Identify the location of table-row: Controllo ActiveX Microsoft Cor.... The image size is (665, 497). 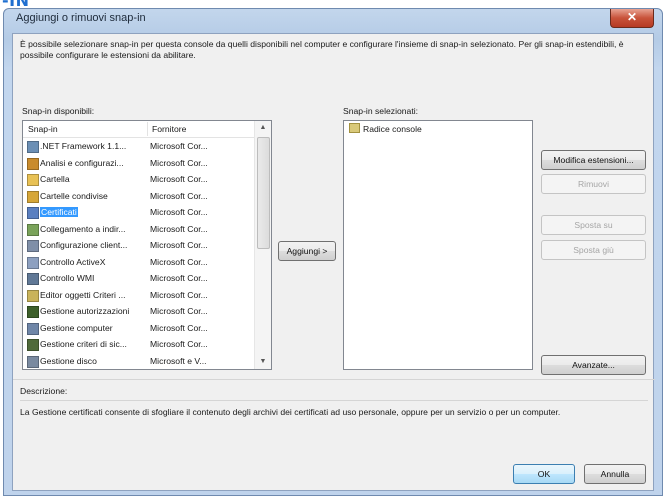
(139, 262).